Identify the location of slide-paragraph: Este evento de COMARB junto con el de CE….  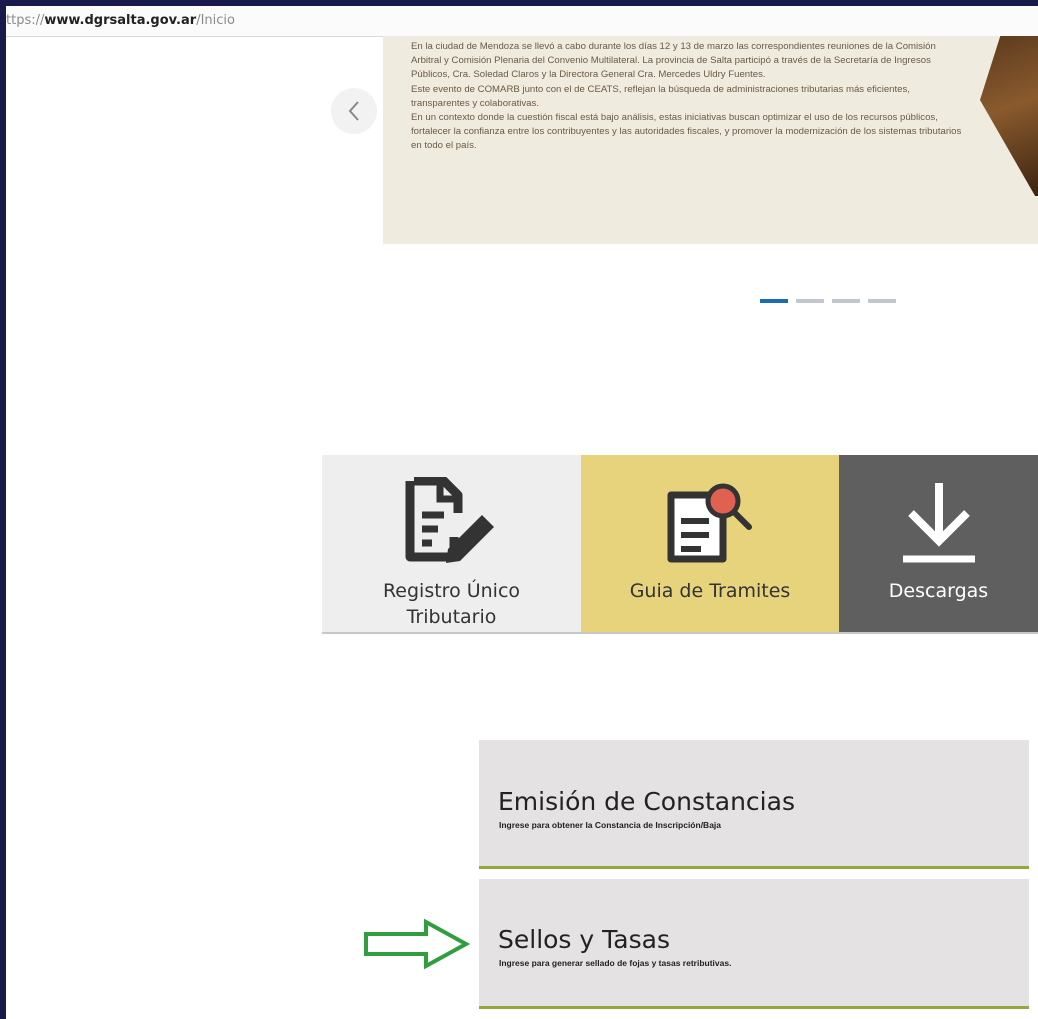
(660, 96).